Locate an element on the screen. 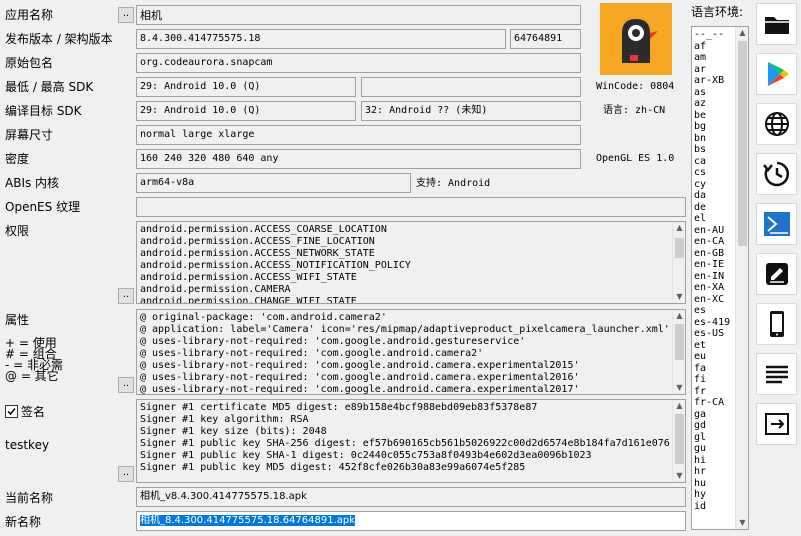 This screenshot has width=801, height=536. open-folder-button is located at coordinates (776, 24).